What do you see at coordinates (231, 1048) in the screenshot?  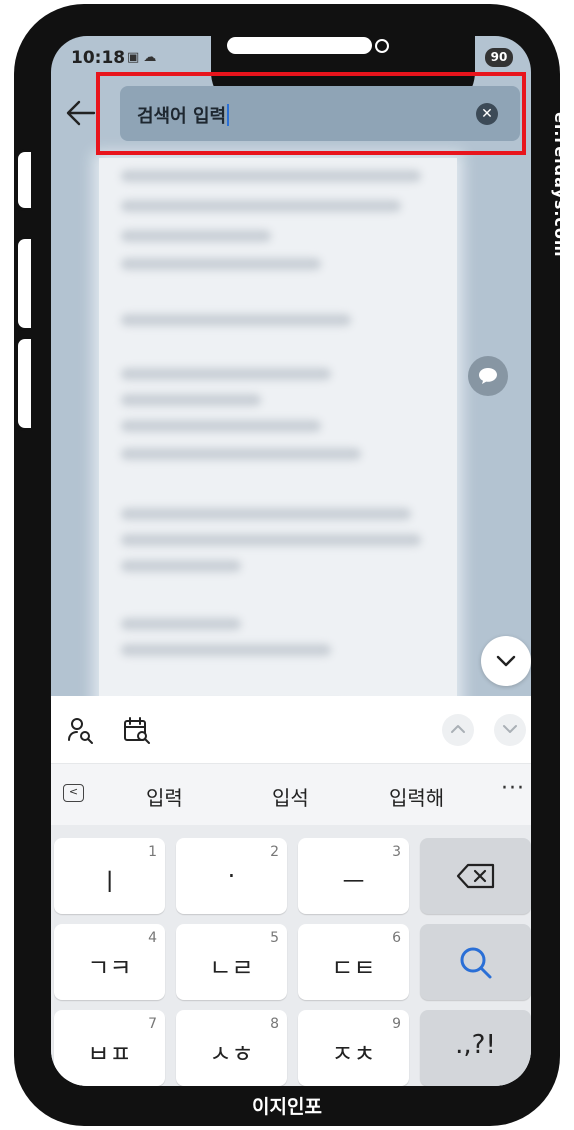 I see `key-8: ㅅㅎ 8` at bounding box center [231, 1048].